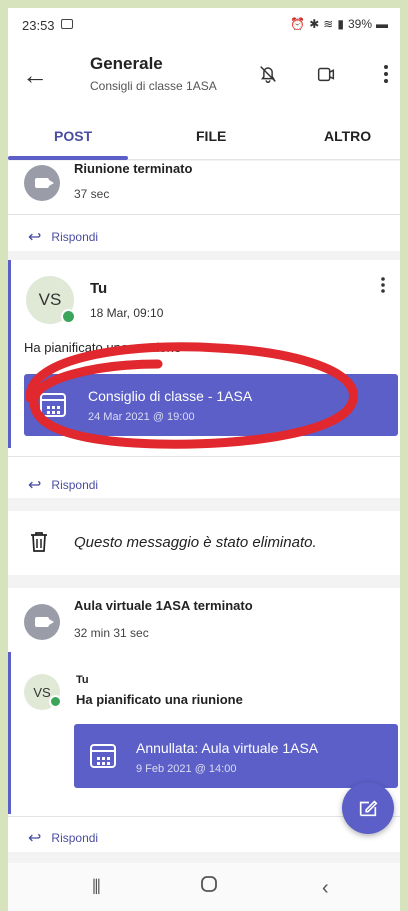 Image resolution: width=408 pixels, height=911 pixels. I want to click on tab-bar: POST FILE ALTRO, so click(204, 135).